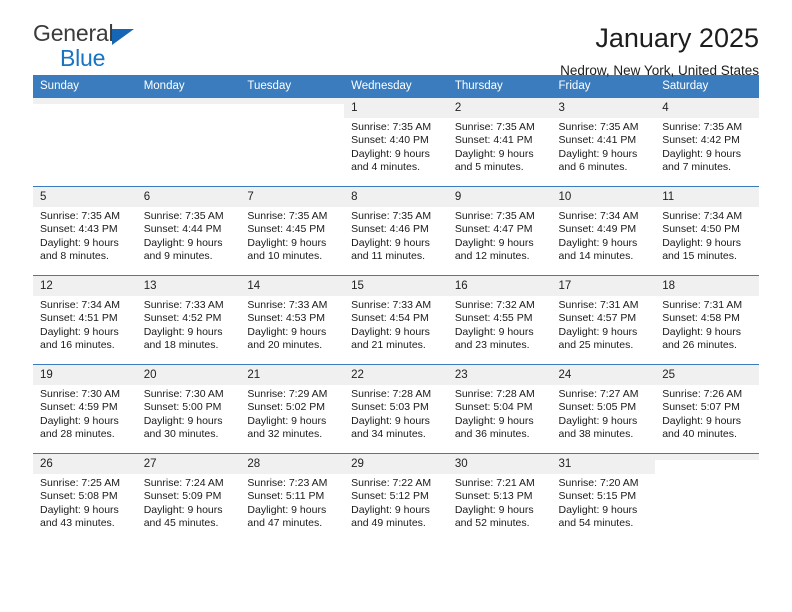  Describe the element at coordinates (493, 318) in the screenshot. I see `sunset-text: Sunset: 4:55 PM` at that location.